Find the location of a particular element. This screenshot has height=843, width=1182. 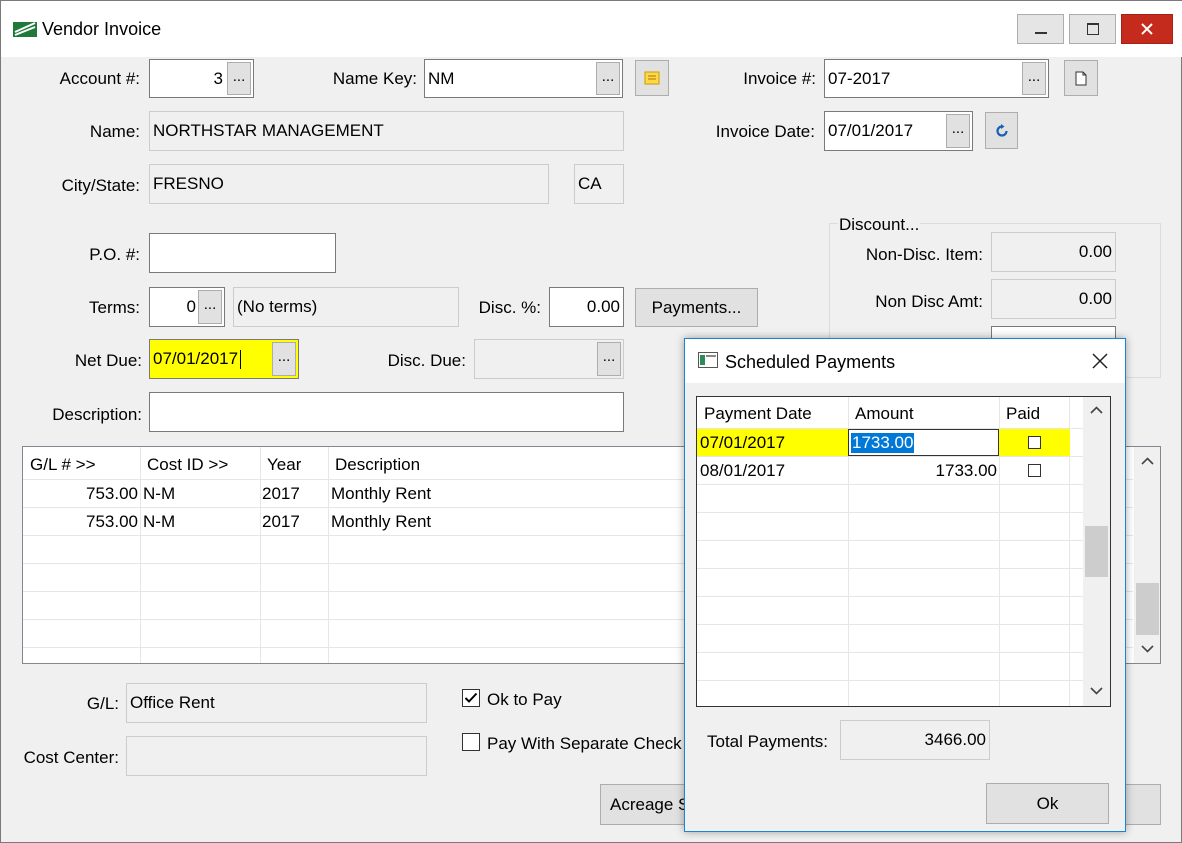

refresh-icon is located at coordinates (1001, 130).